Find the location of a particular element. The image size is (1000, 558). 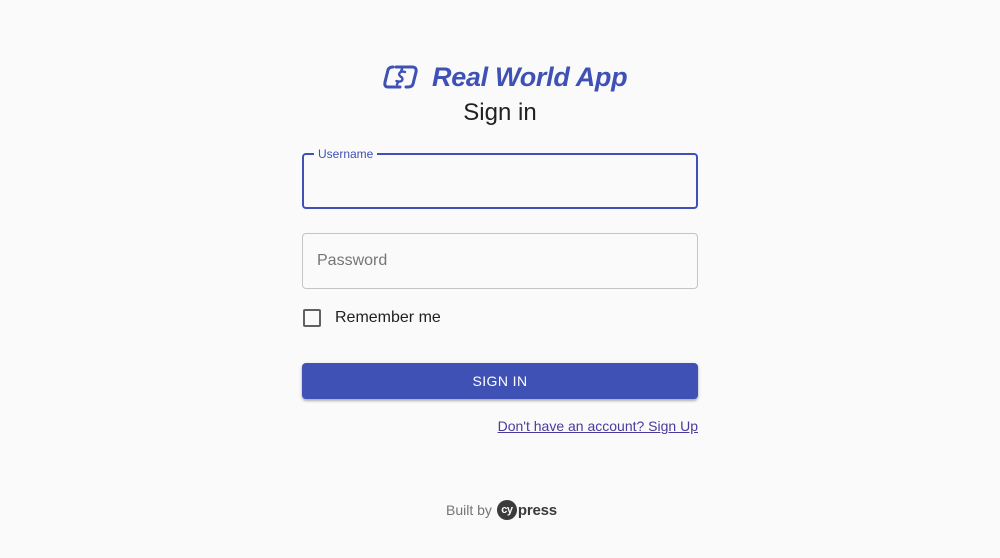

page-title: Sign in is located at coordinates (500, 112).